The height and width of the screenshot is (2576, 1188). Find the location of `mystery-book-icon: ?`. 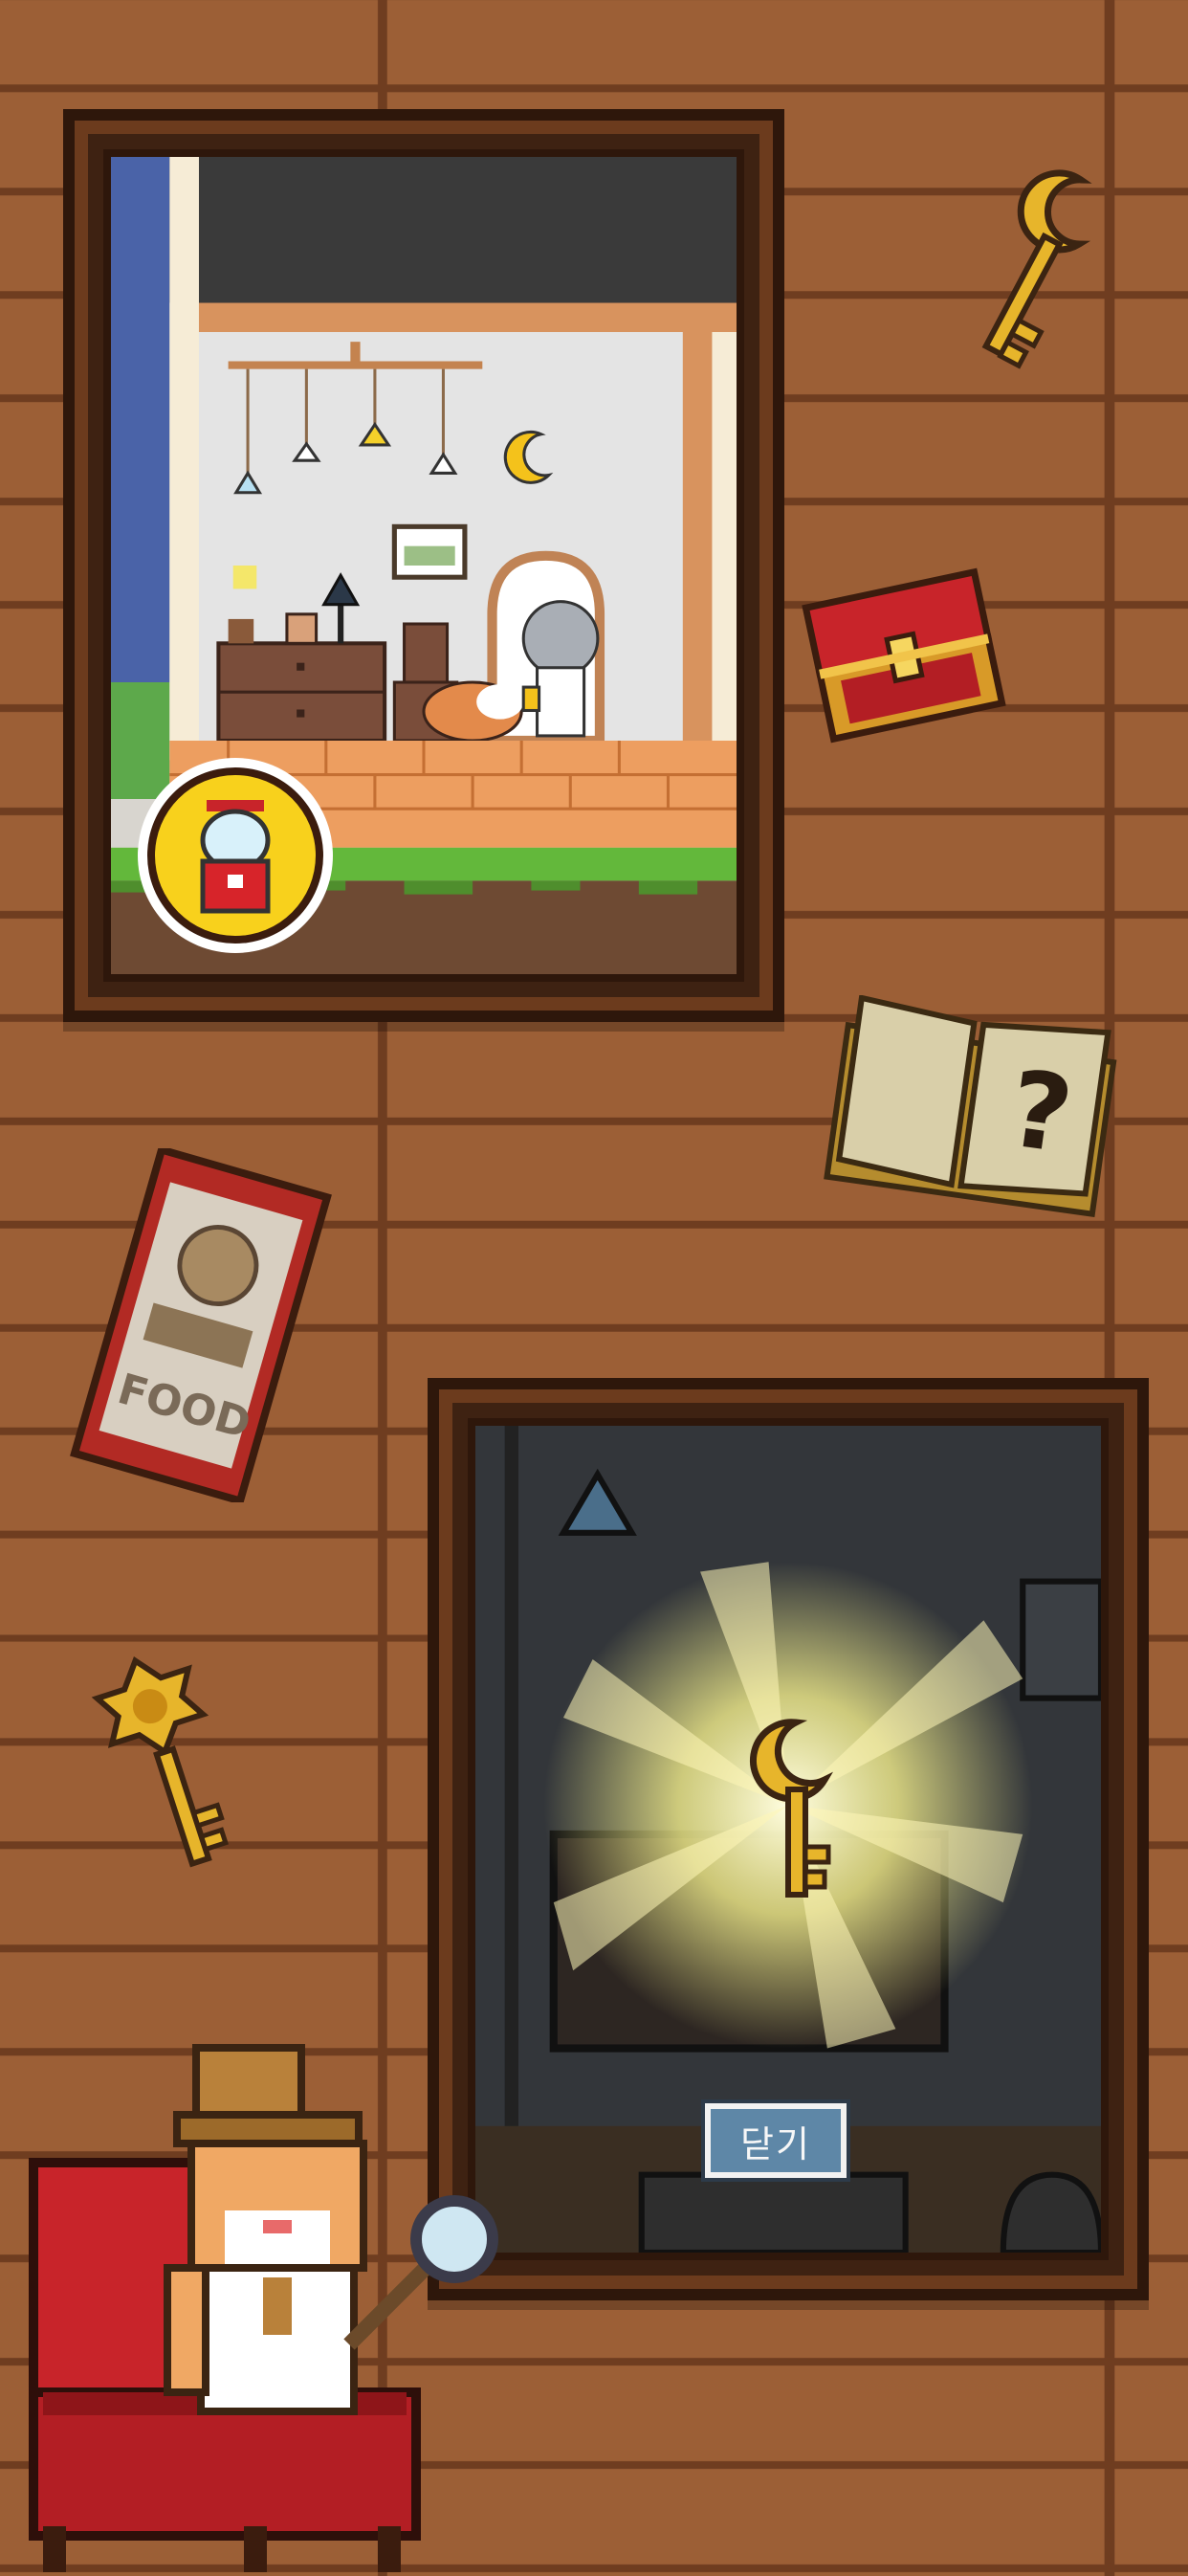

mystery-book-icon: ? is located at coordinates (971, 1114).